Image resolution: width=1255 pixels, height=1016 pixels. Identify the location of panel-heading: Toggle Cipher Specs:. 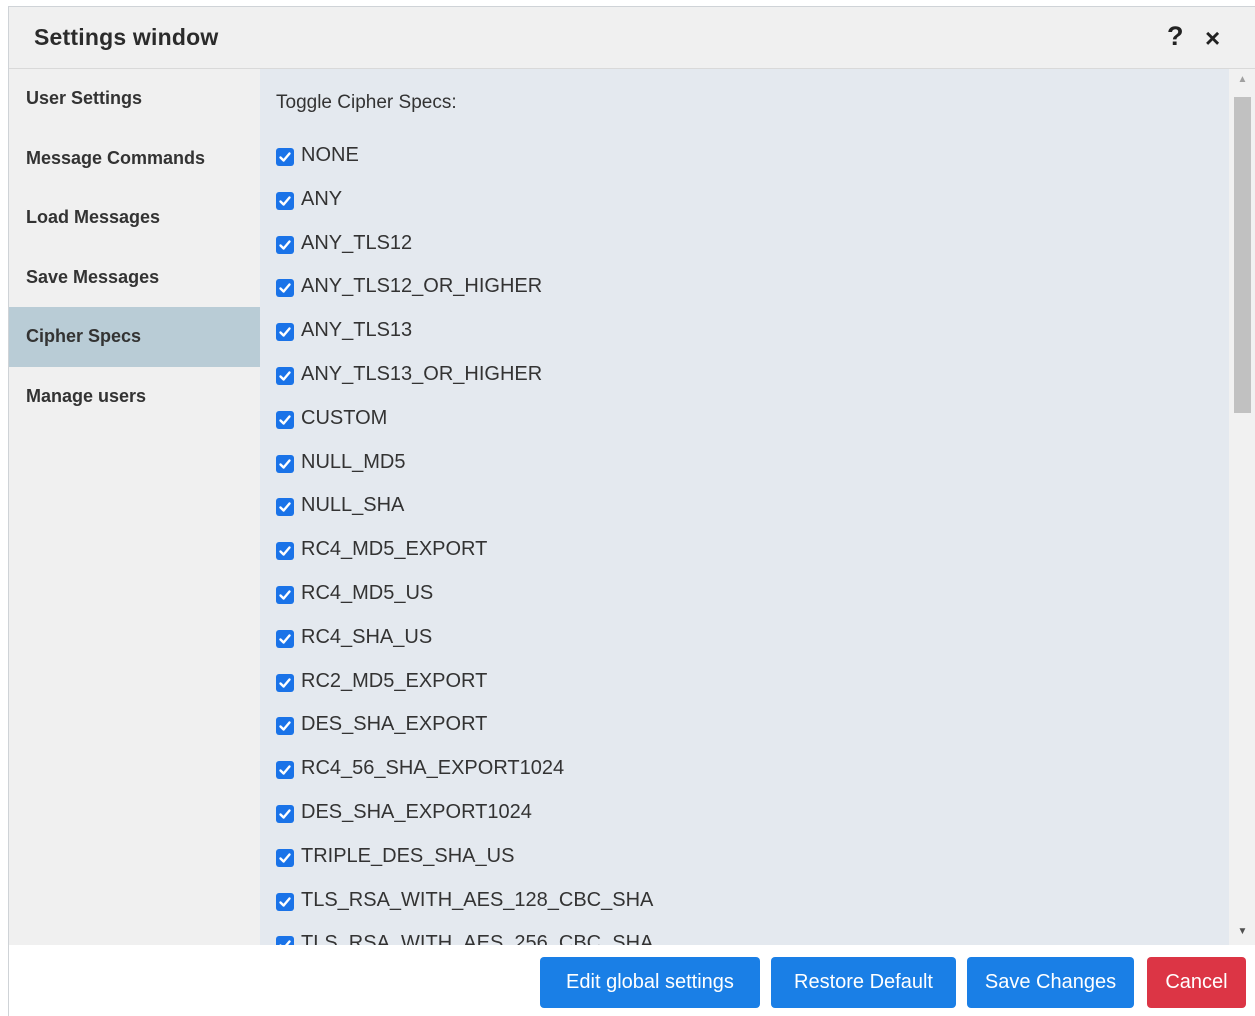
(366, 102).